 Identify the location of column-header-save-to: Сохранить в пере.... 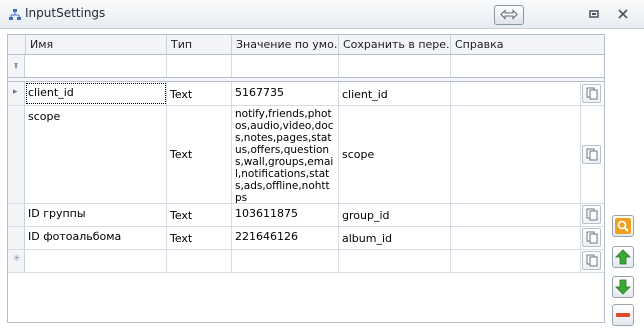
(395, 44).